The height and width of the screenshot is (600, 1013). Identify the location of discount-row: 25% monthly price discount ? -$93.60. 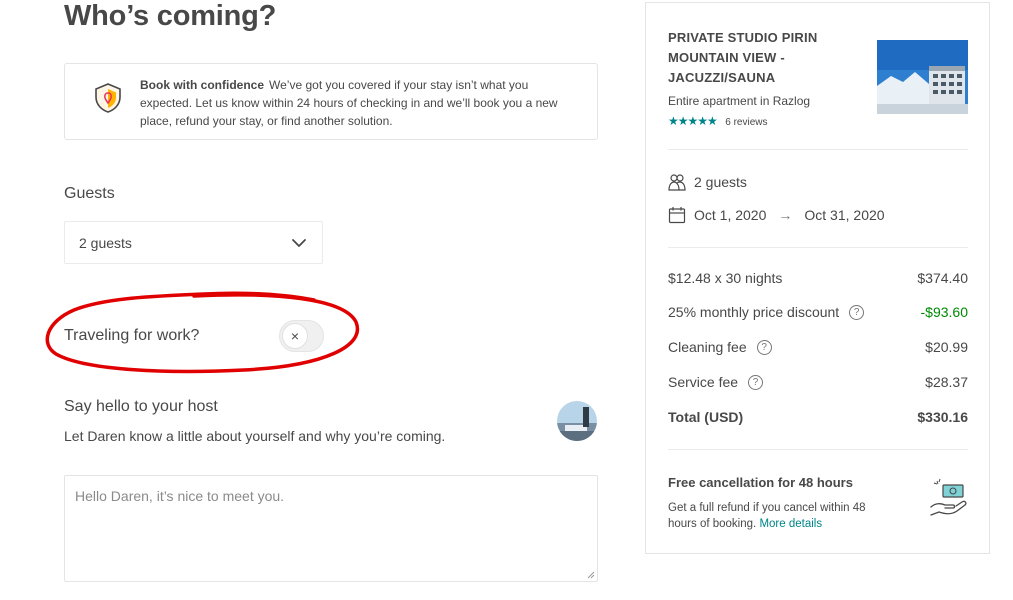
(818, 312).